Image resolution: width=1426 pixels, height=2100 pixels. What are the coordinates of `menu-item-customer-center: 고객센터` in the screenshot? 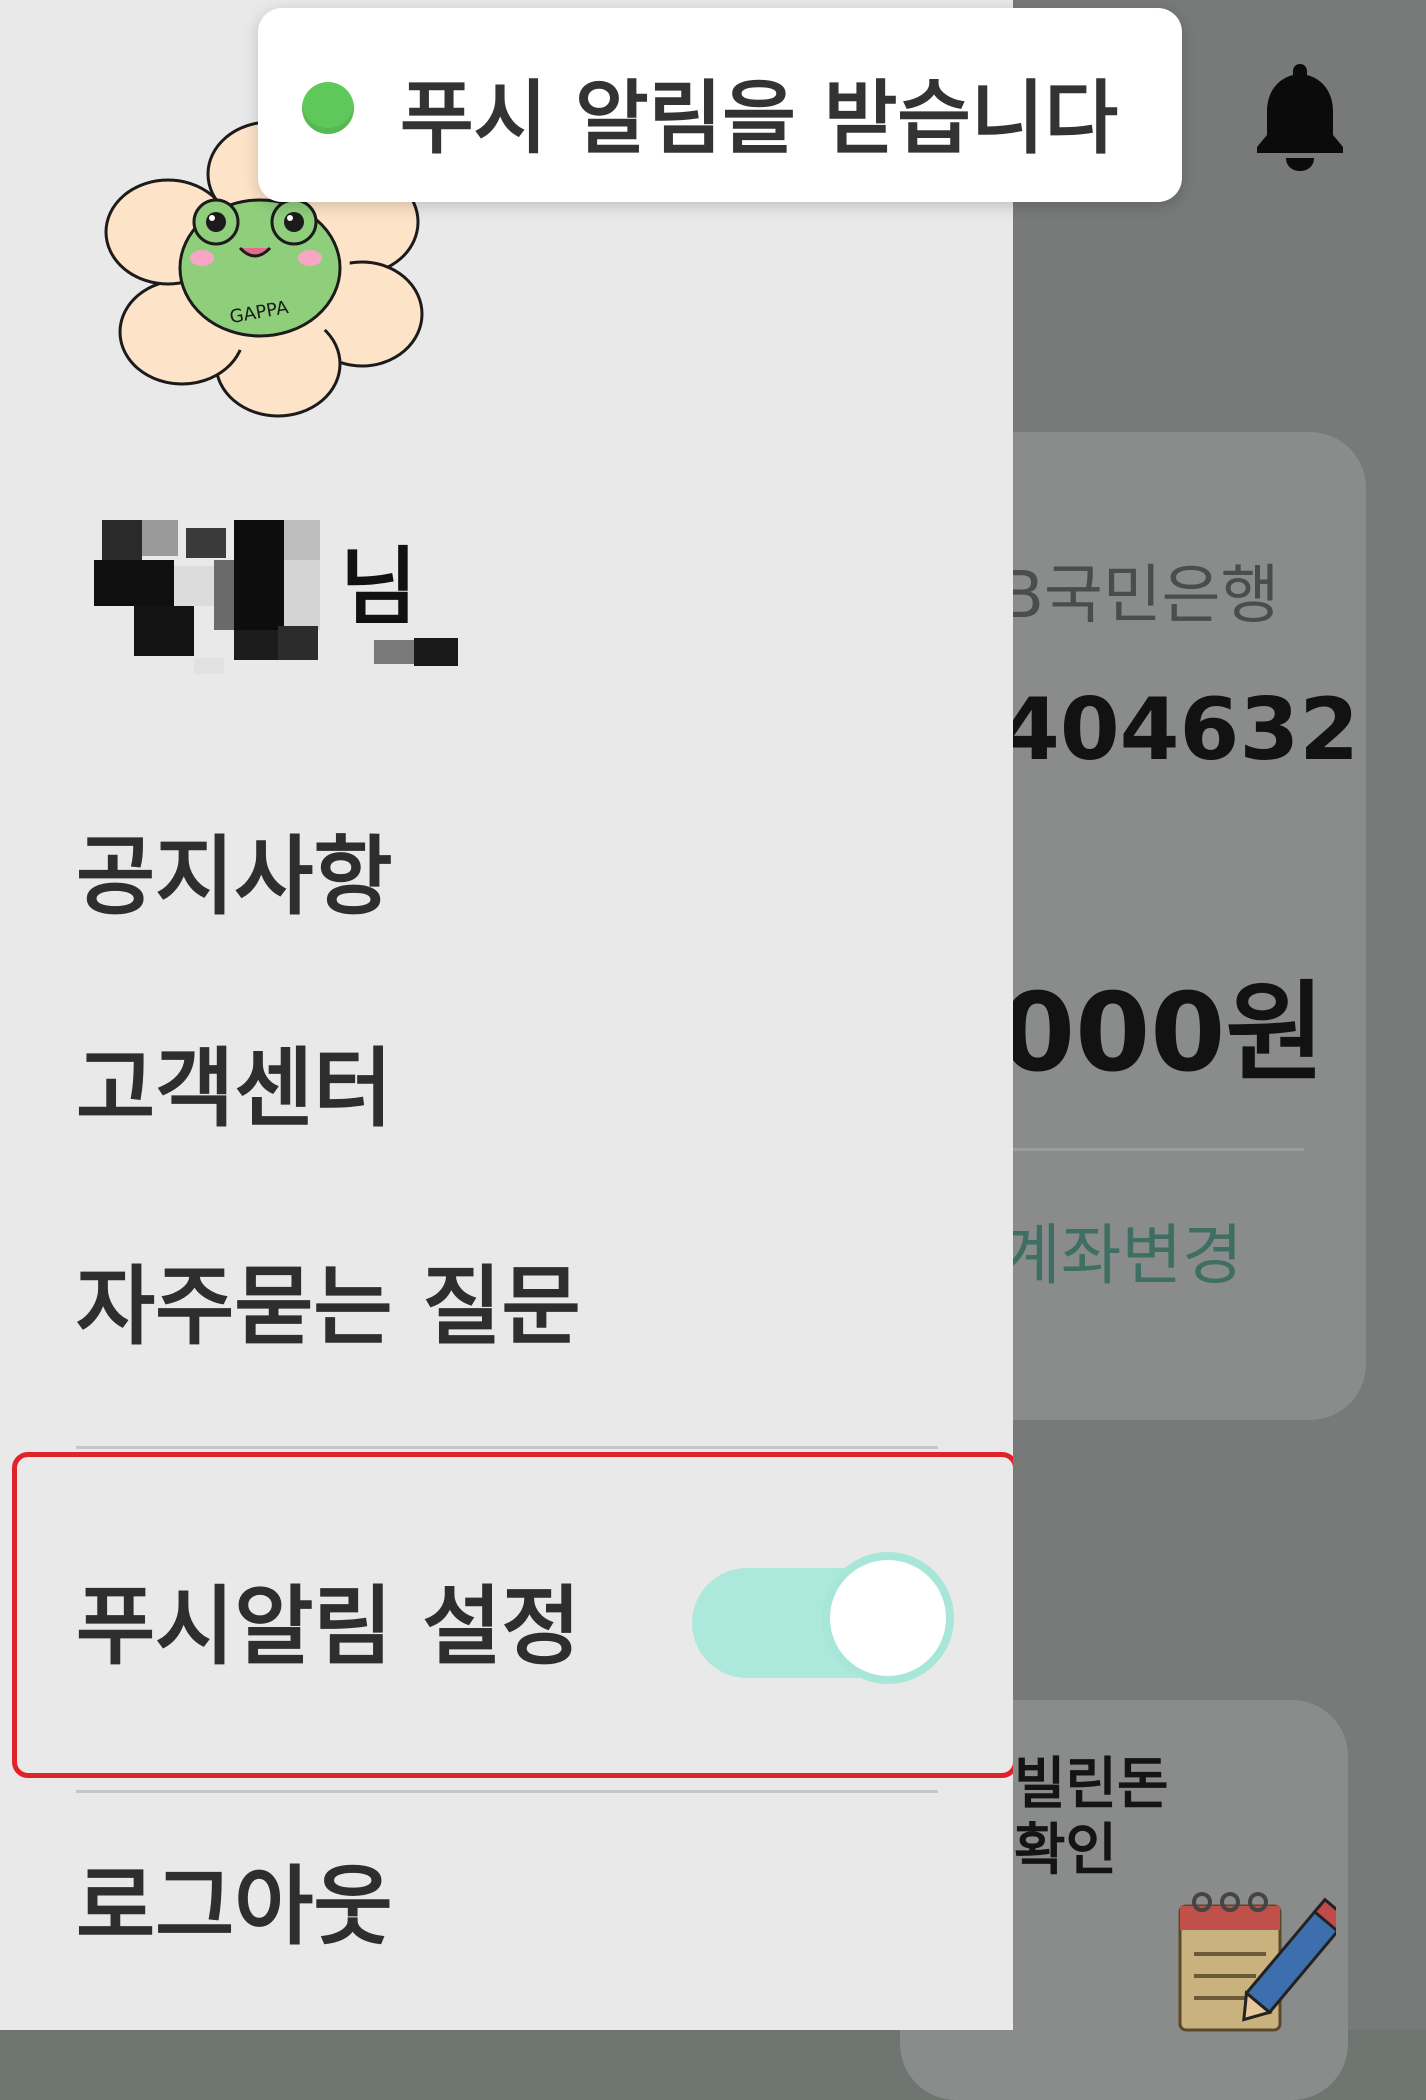 It's located at (234, 1080).